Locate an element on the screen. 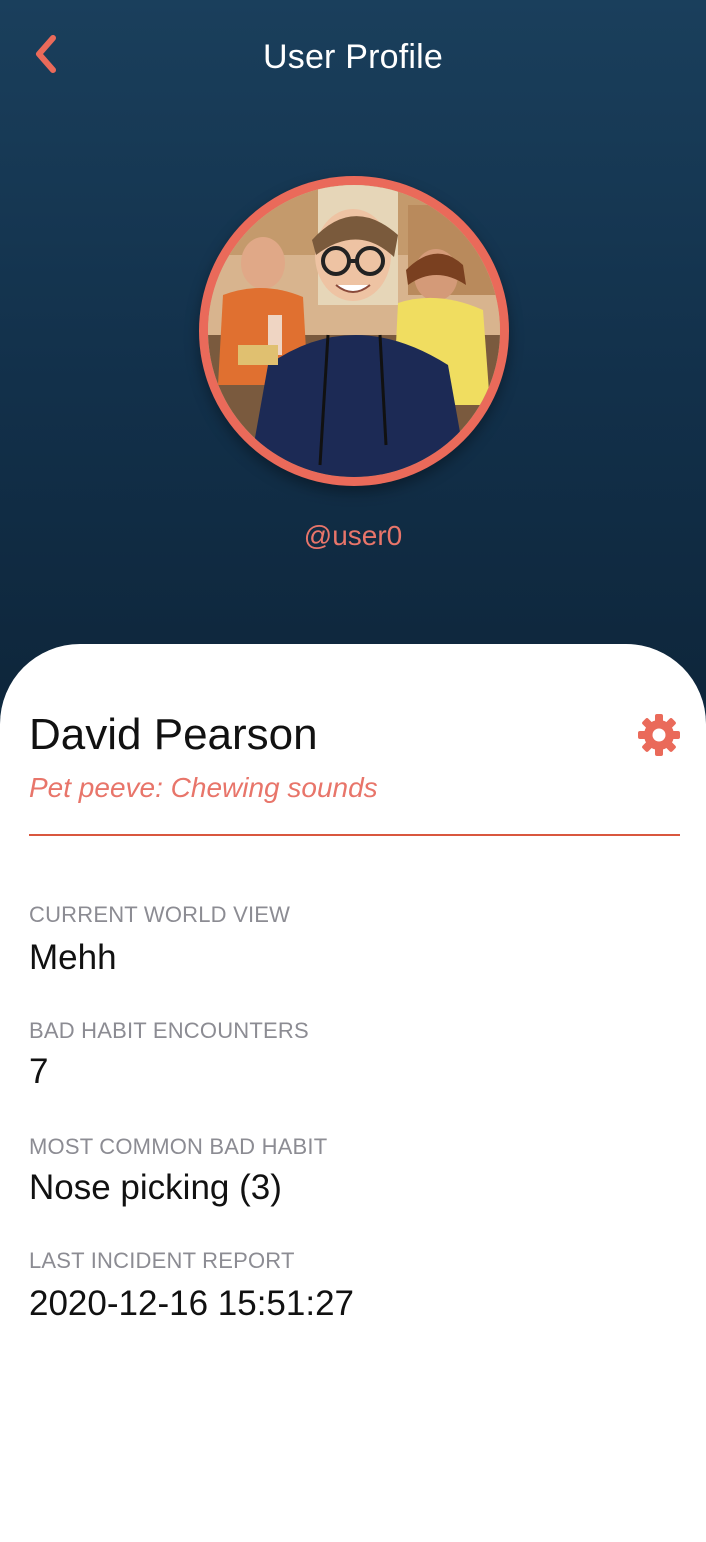  stat-label-common-habit: MOST COMMON BAD HABIT is located at coordinates (178, 1146).